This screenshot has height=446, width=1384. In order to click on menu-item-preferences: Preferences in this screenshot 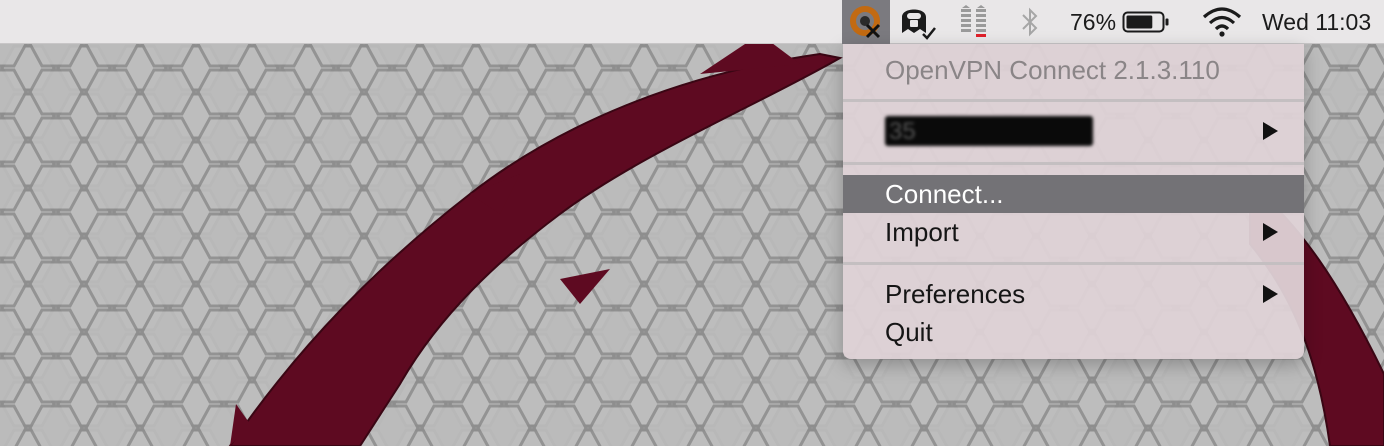, I will do `click(1073, 294)`.